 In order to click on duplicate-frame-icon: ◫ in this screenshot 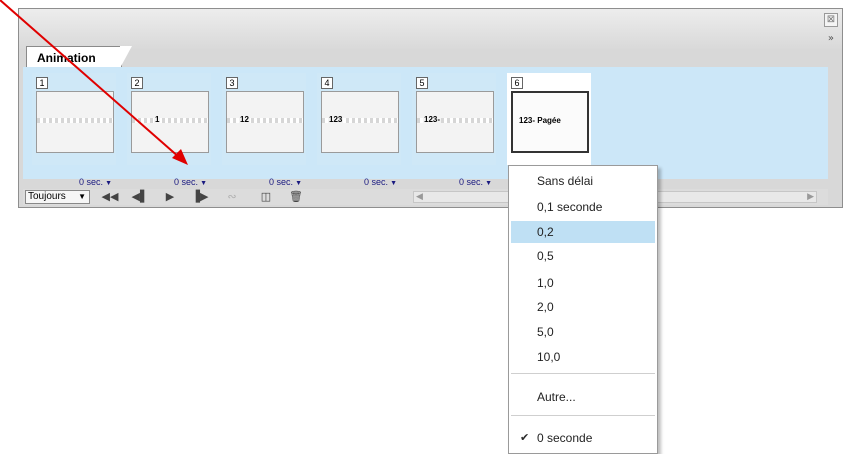, I will do `click(266, 197)`.